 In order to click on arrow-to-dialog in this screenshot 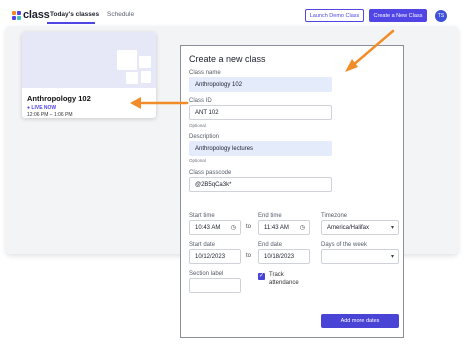, I will do `click(370, 50)`.